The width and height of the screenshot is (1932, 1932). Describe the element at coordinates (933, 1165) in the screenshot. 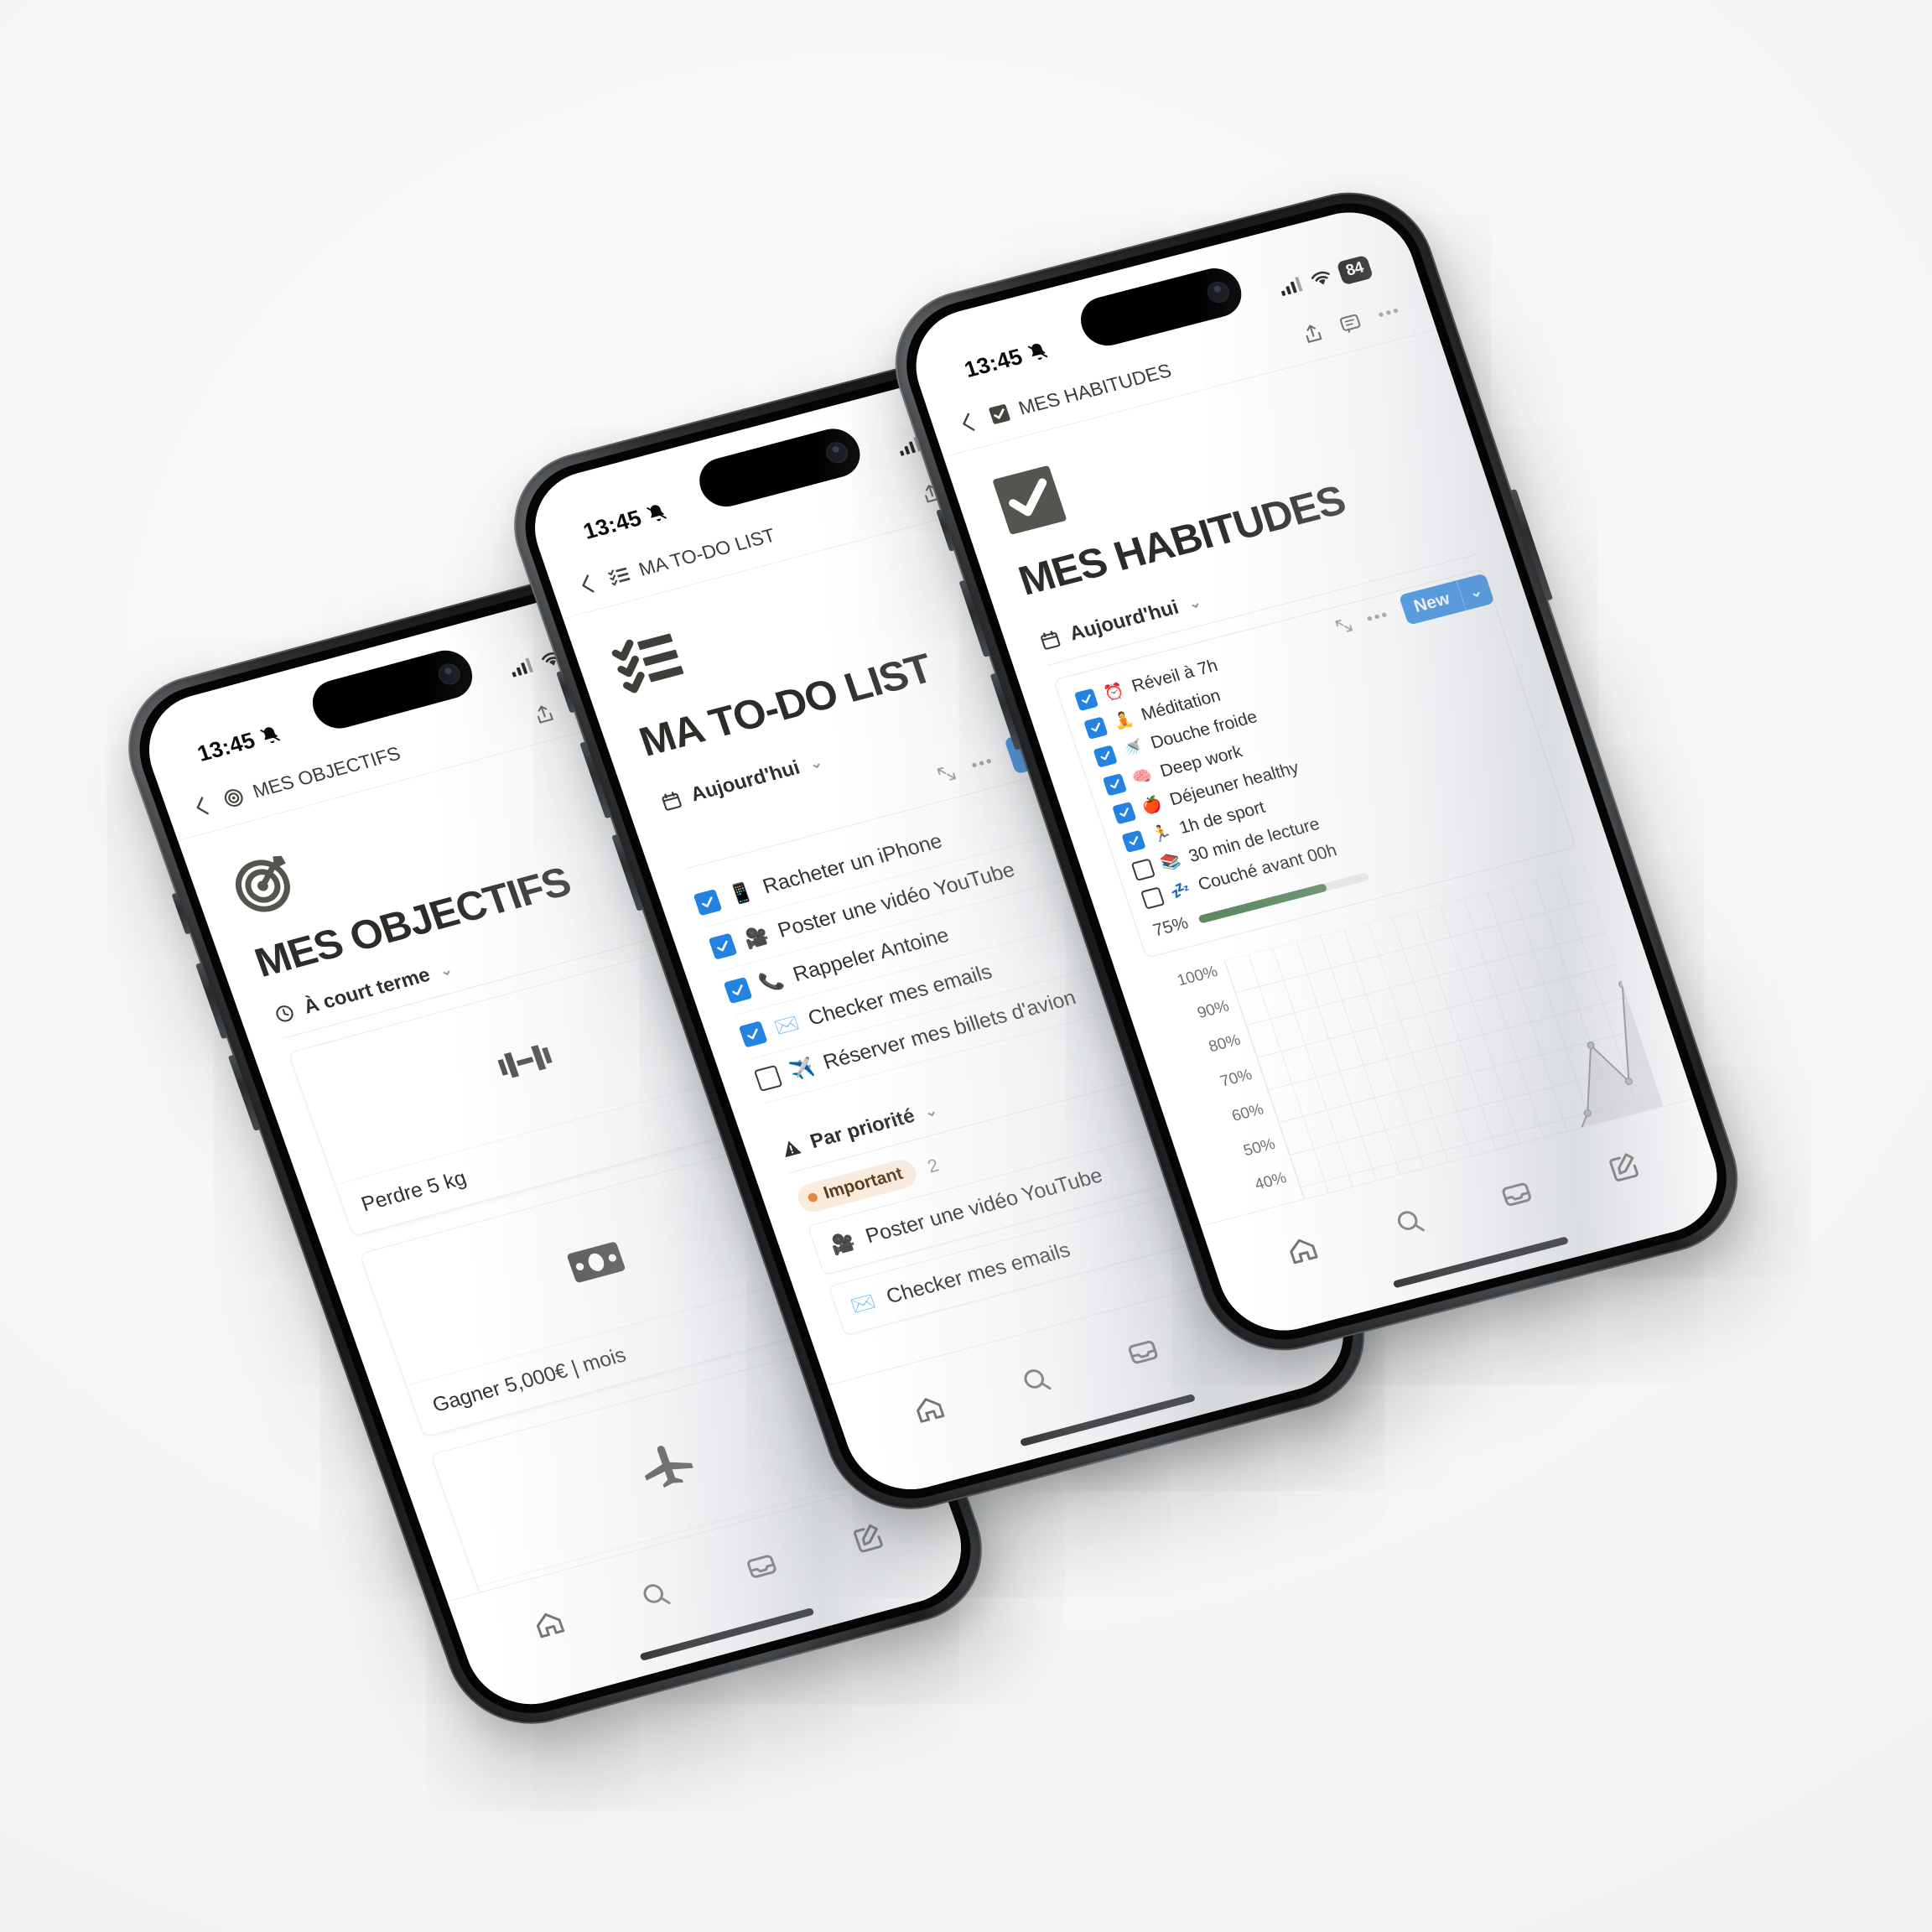

I see `priority-count: 2` at that location.